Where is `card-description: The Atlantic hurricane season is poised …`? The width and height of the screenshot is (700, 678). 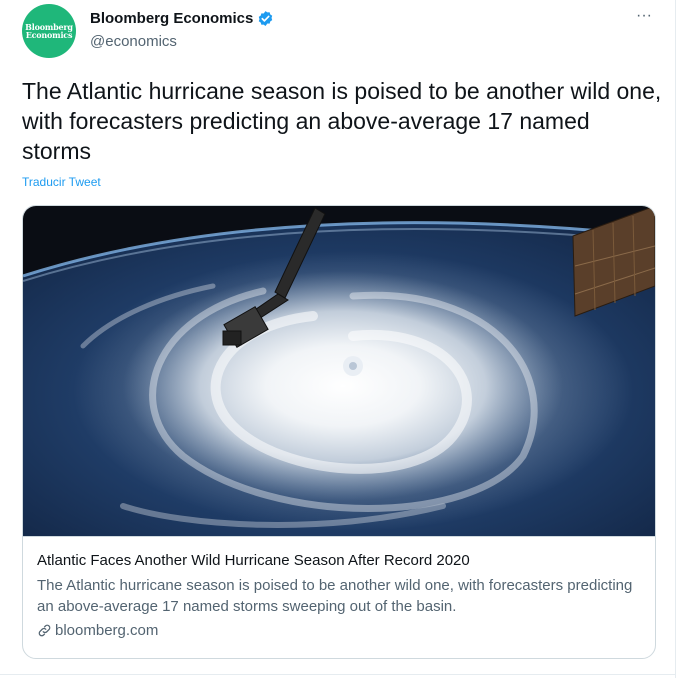
card-description: The Atlantic hurricane season is poised … is located at coordinates (335, 596).